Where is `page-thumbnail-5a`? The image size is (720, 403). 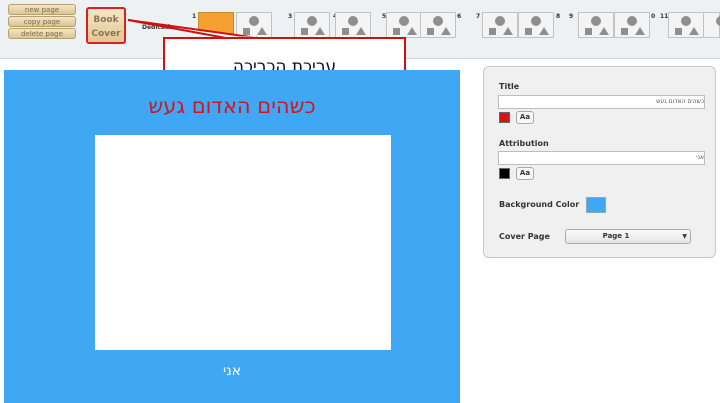 page-thumbnail-5a is located at coordinates (404, 25).